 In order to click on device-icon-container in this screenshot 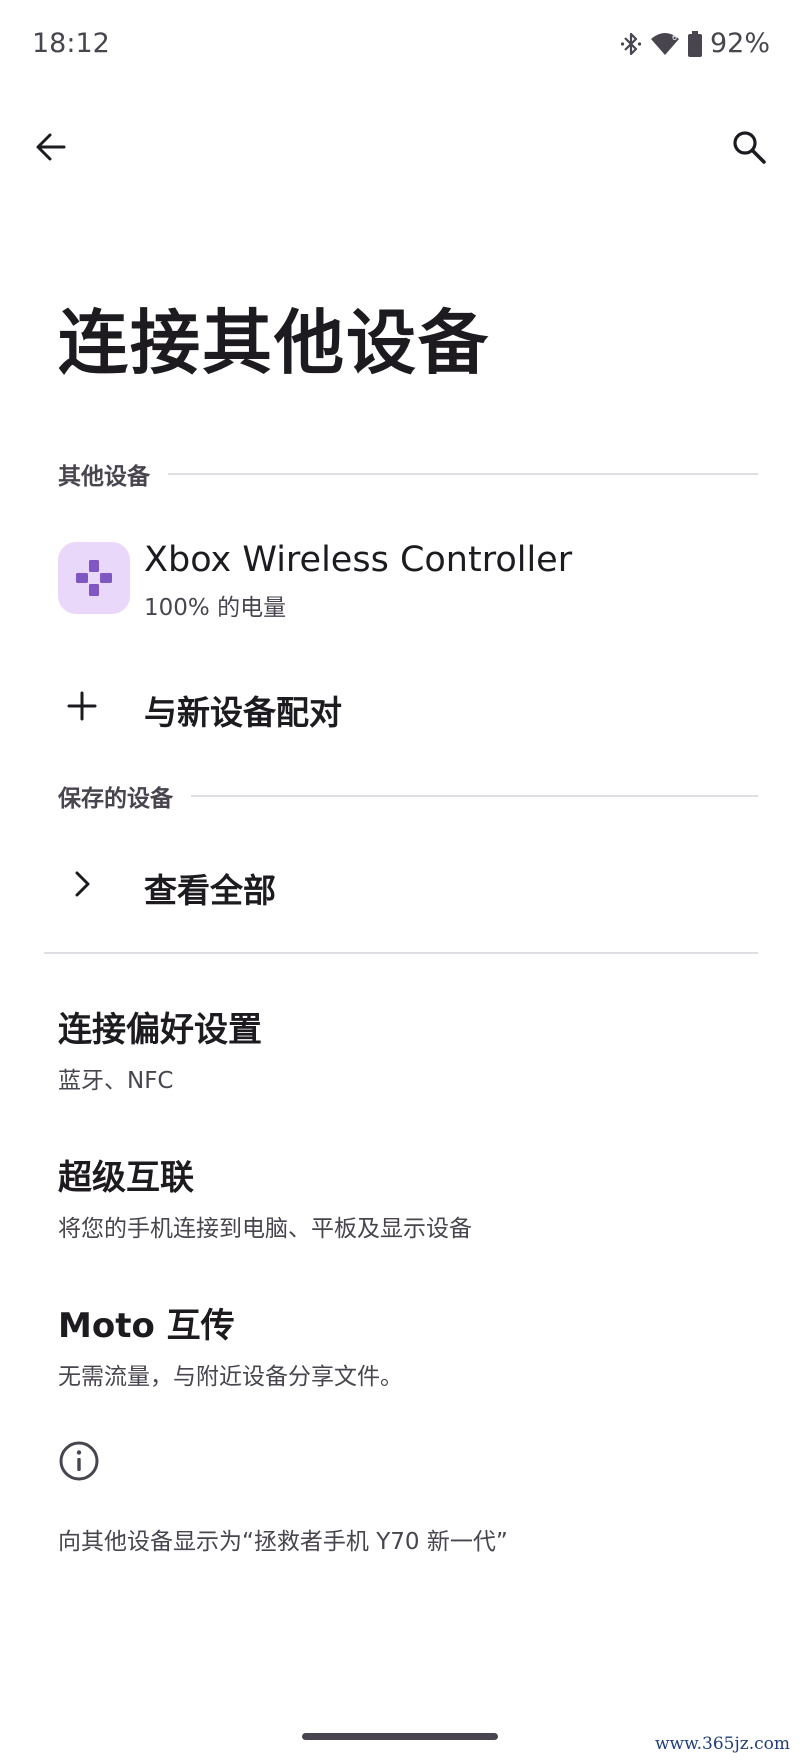, I will do `click(94, 578)`.